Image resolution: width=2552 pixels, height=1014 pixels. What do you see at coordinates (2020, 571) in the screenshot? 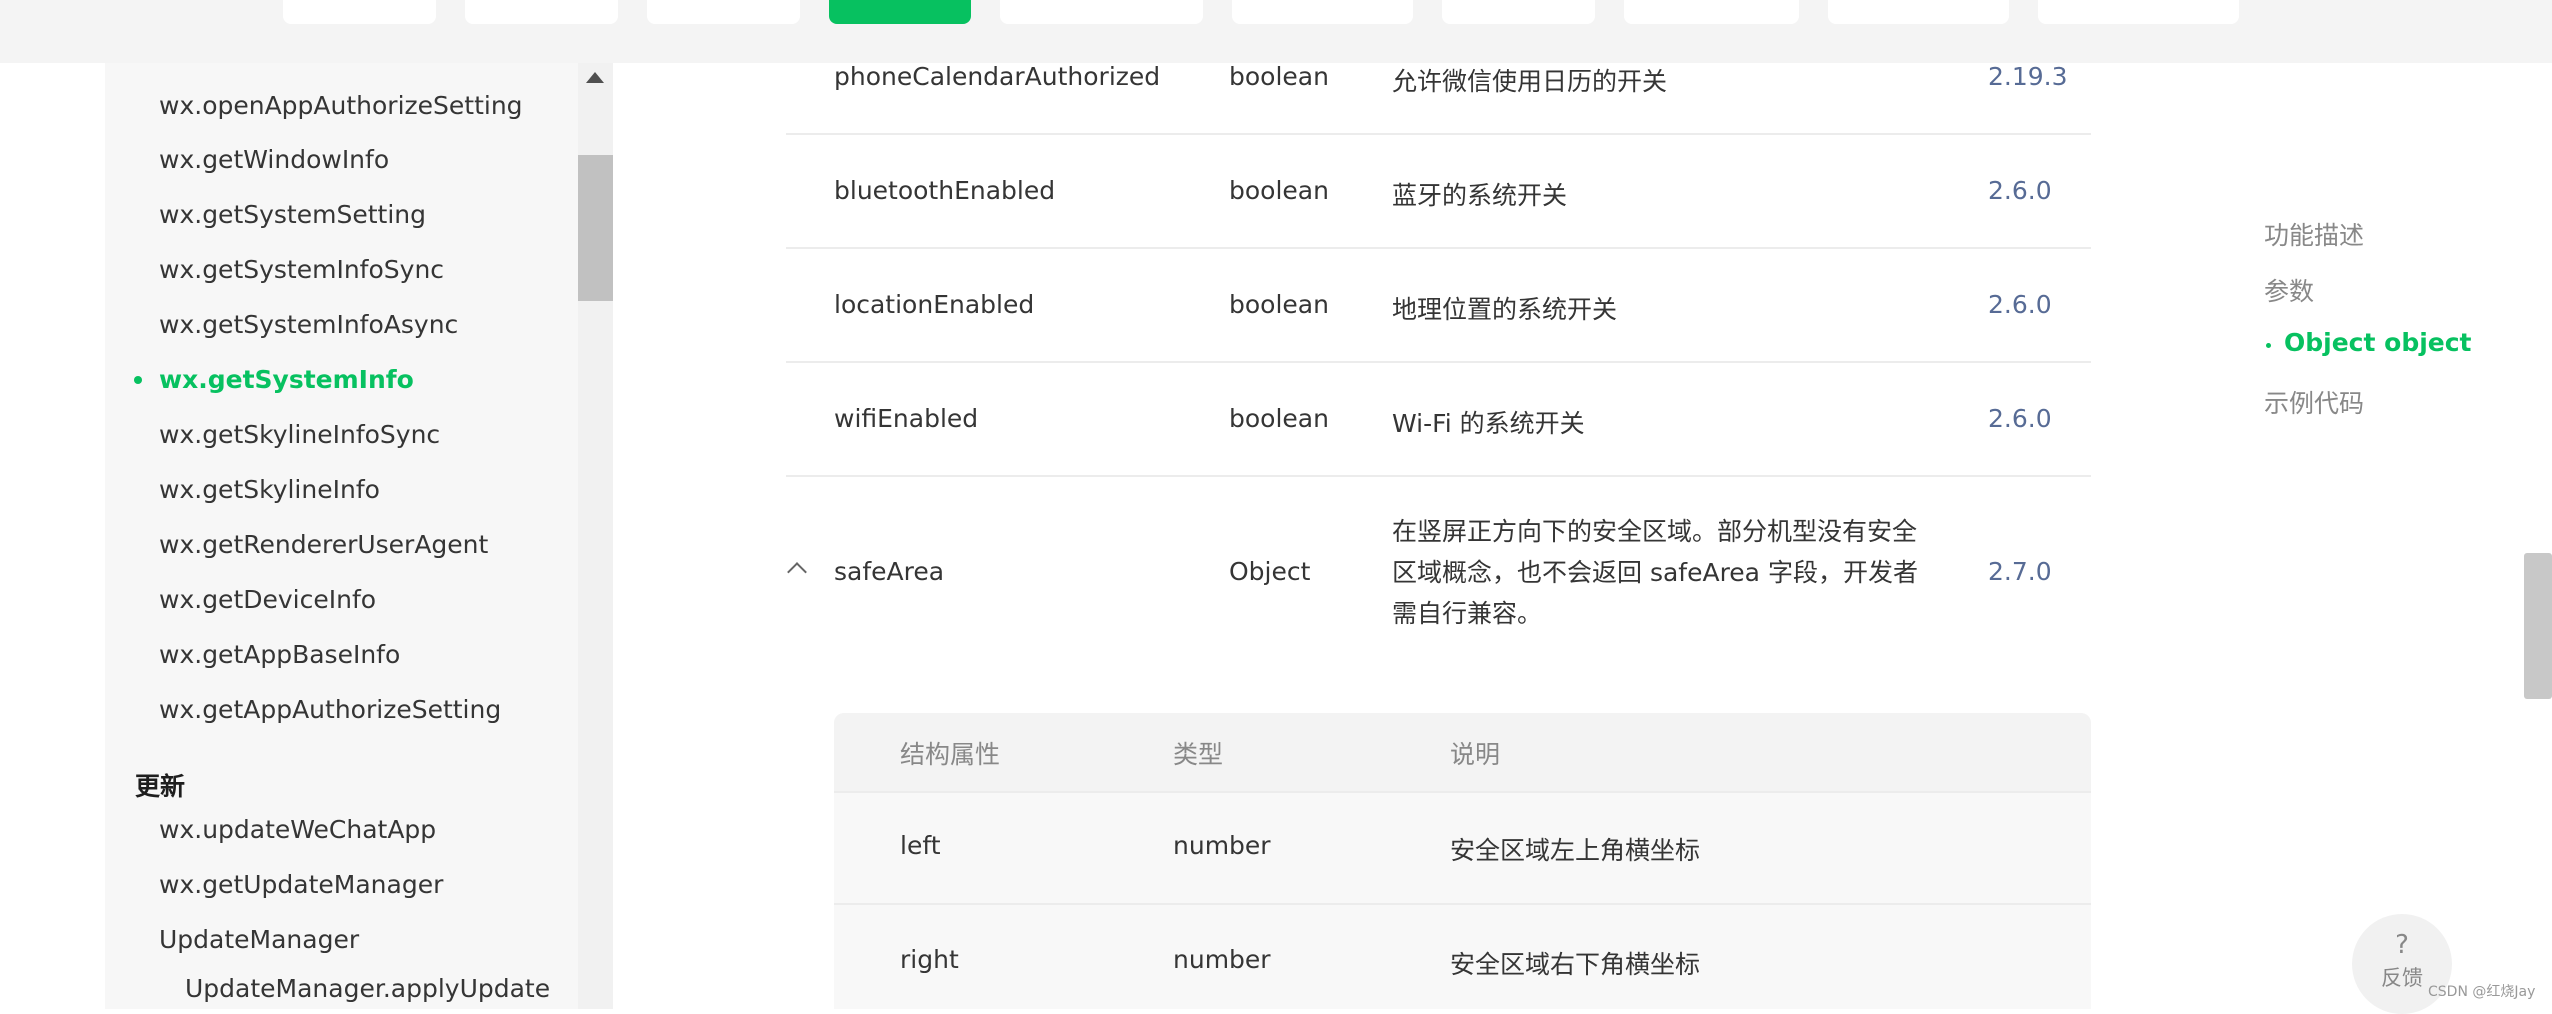
I see `version-link: 2.7.0` at bounding box center [2020, 571].